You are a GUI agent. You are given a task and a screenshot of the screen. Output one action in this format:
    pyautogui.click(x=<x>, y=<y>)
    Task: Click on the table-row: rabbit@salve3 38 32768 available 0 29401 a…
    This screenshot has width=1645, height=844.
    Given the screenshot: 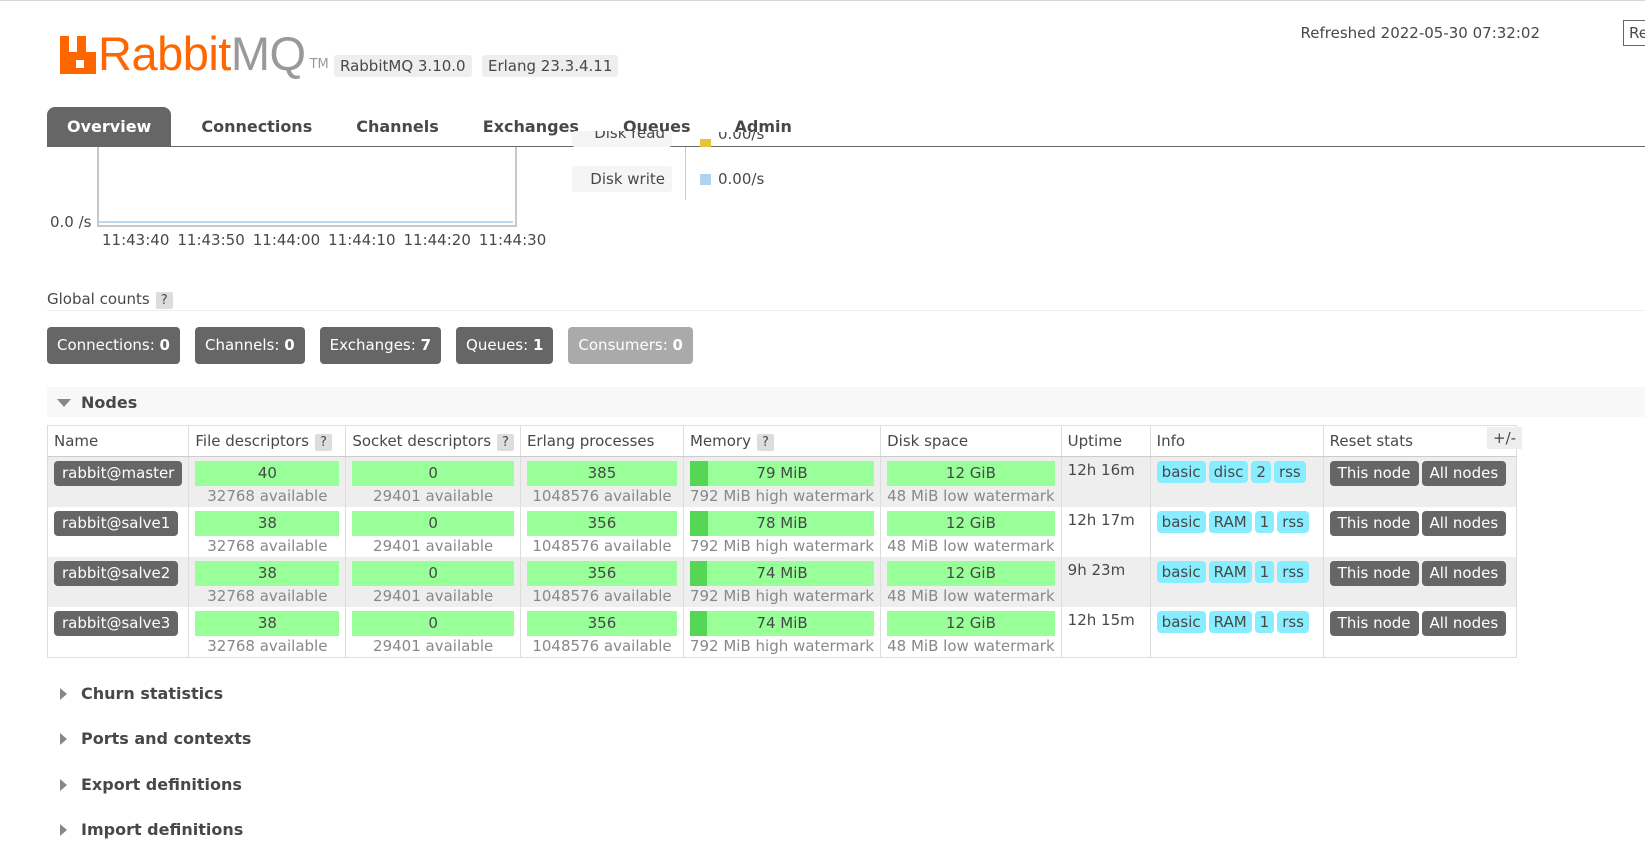 What is the action you would take?
    pyautogui.click(x=781, y=632)
    